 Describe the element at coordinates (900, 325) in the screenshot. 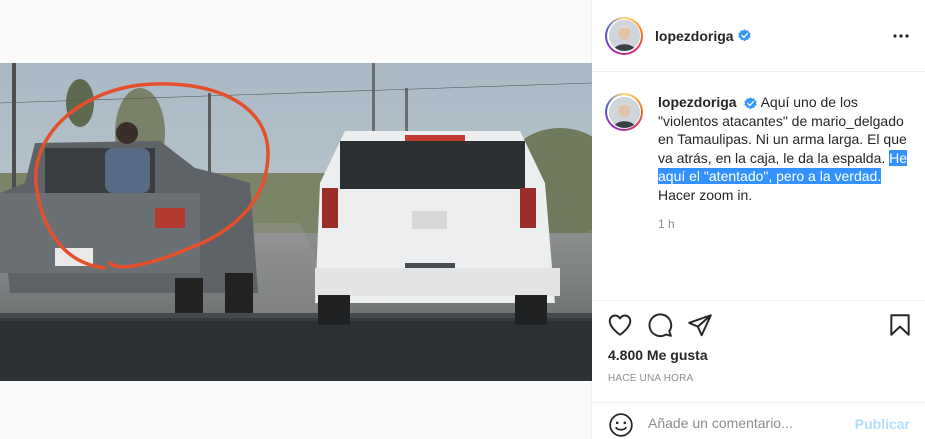

I see `bookmark-icon` at that location.